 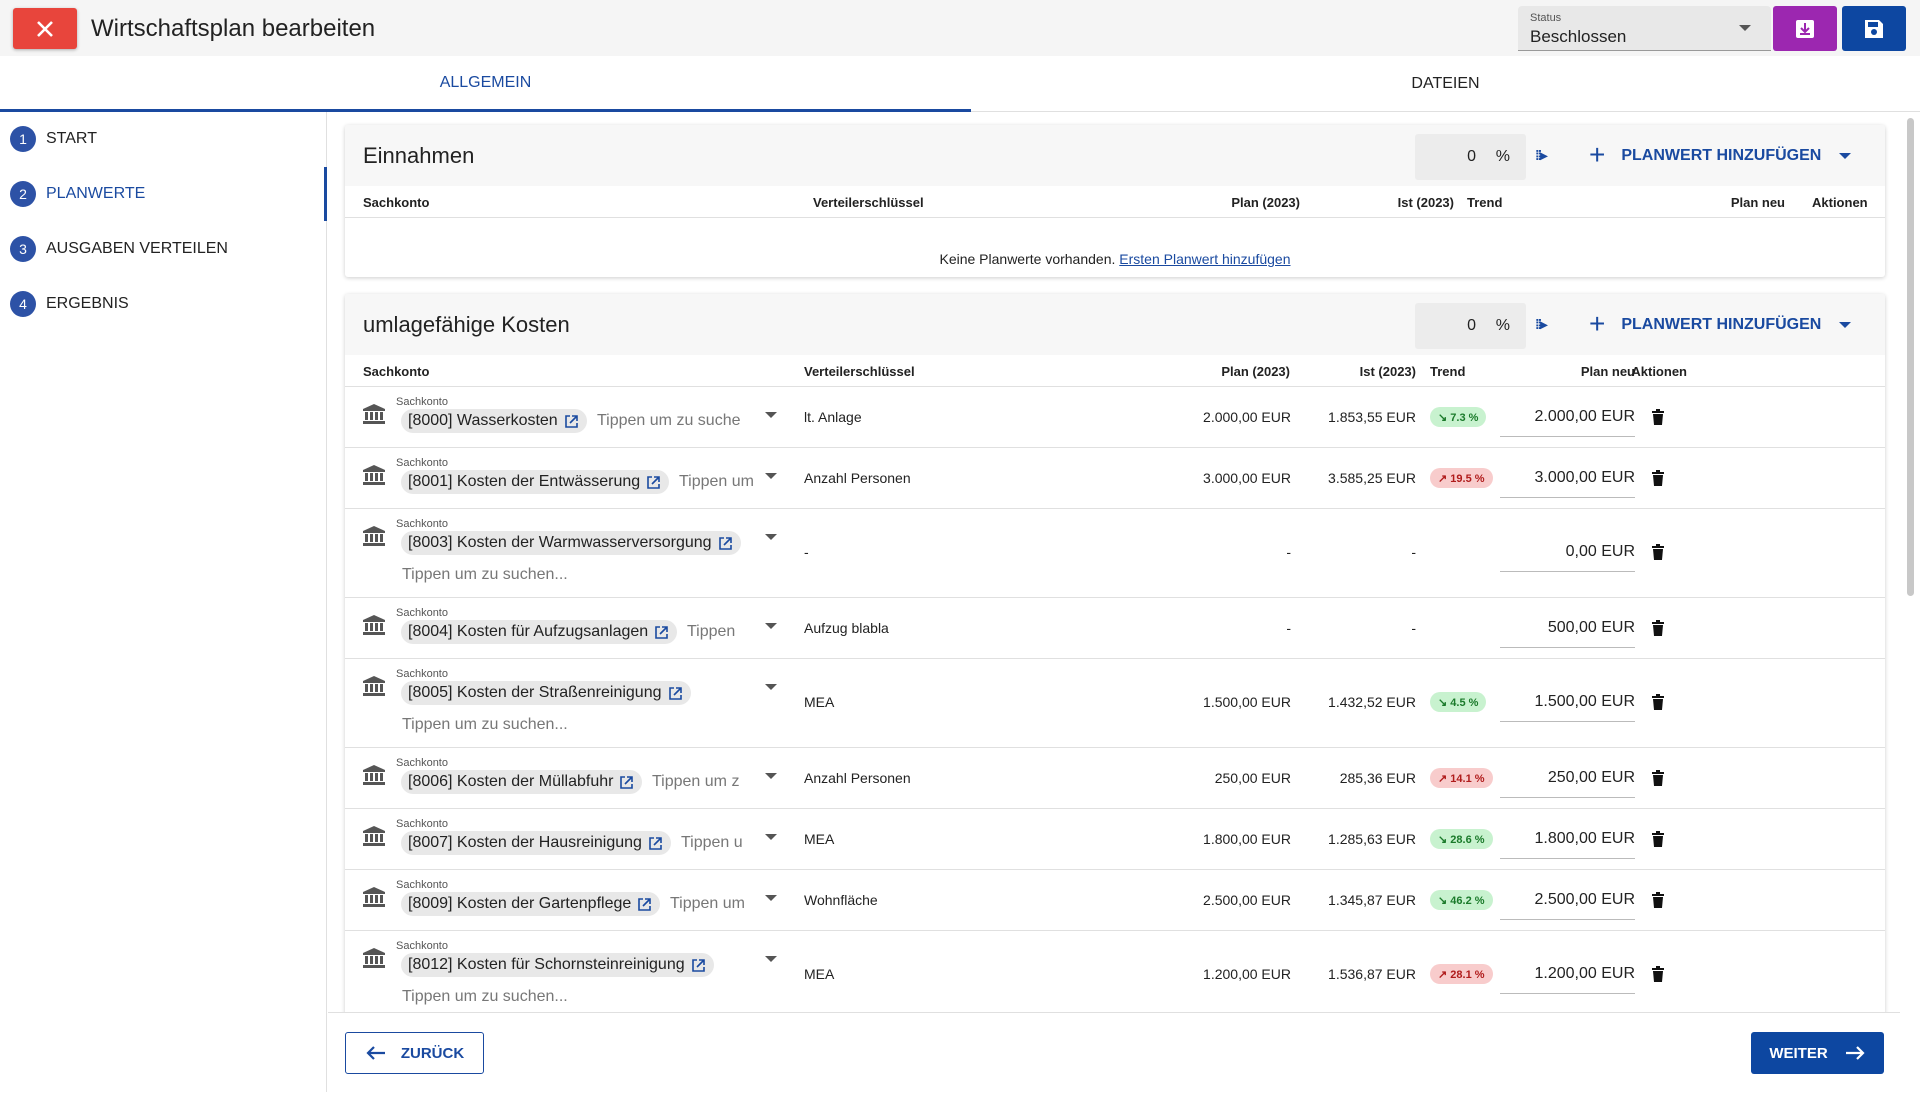 What do you see at coordinates (1567, 483) in the screenshot?
I see `plan-neu-input: 3.000,00 EUR` at bounding box center [1567, 483].